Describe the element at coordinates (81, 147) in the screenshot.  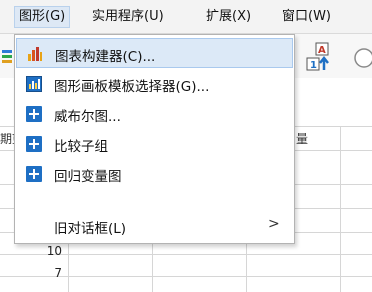
I see `menu-item-label: 比较子组` at that location.